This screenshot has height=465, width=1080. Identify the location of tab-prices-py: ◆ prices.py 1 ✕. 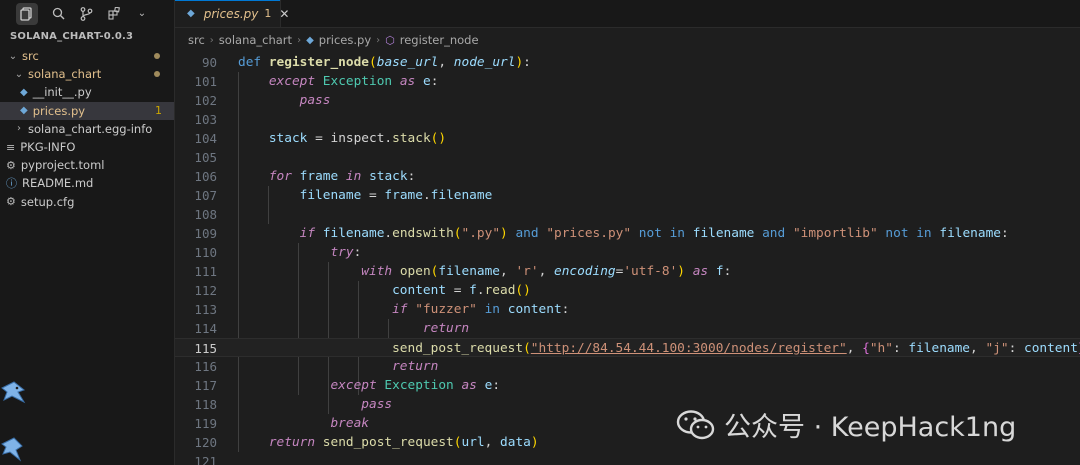
(232, 13).